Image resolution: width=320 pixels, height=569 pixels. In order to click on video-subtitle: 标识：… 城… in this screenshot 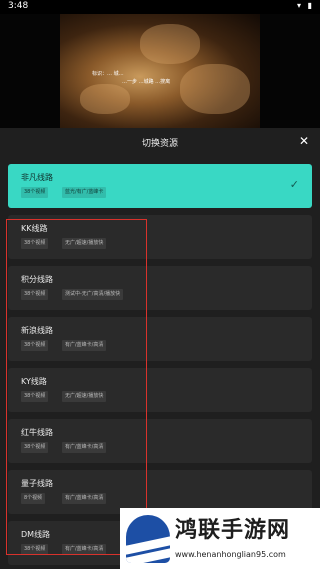, I will do `click(108, 74)`.